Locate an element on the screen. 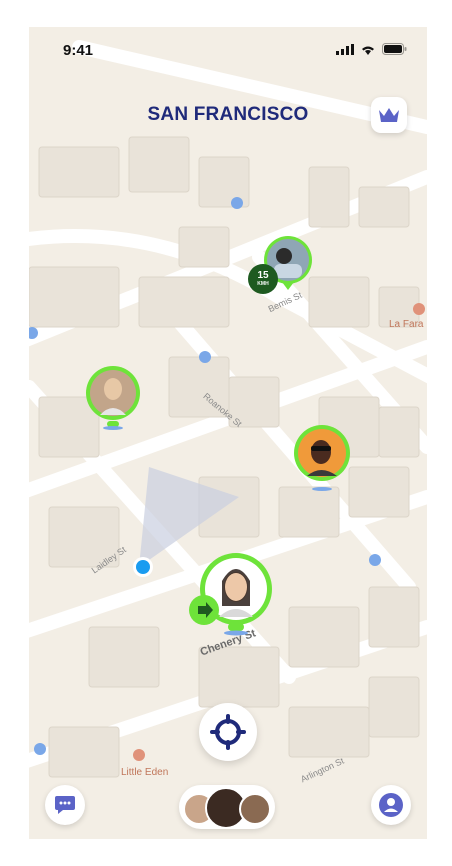 The height and width of the screenshot is (866, 452). status-time: 9:41 is located at coordinates (78, 50).